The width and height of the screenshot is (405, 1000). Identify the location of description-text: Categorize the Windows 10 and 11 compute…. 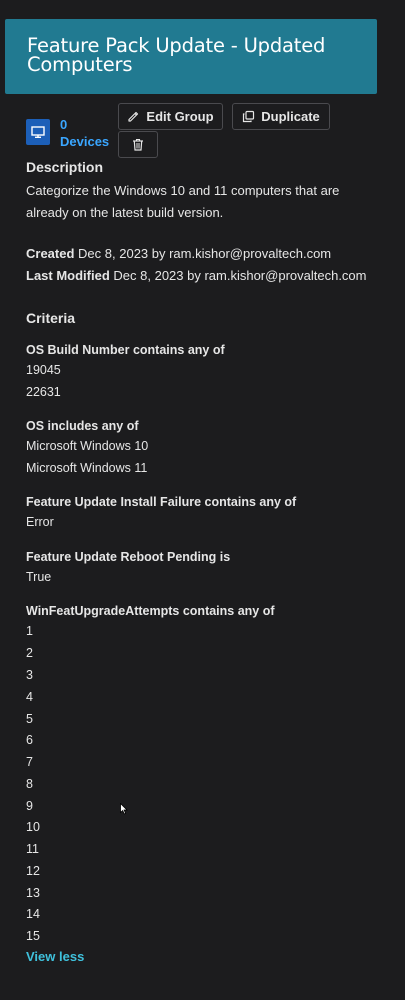
(183, 201).